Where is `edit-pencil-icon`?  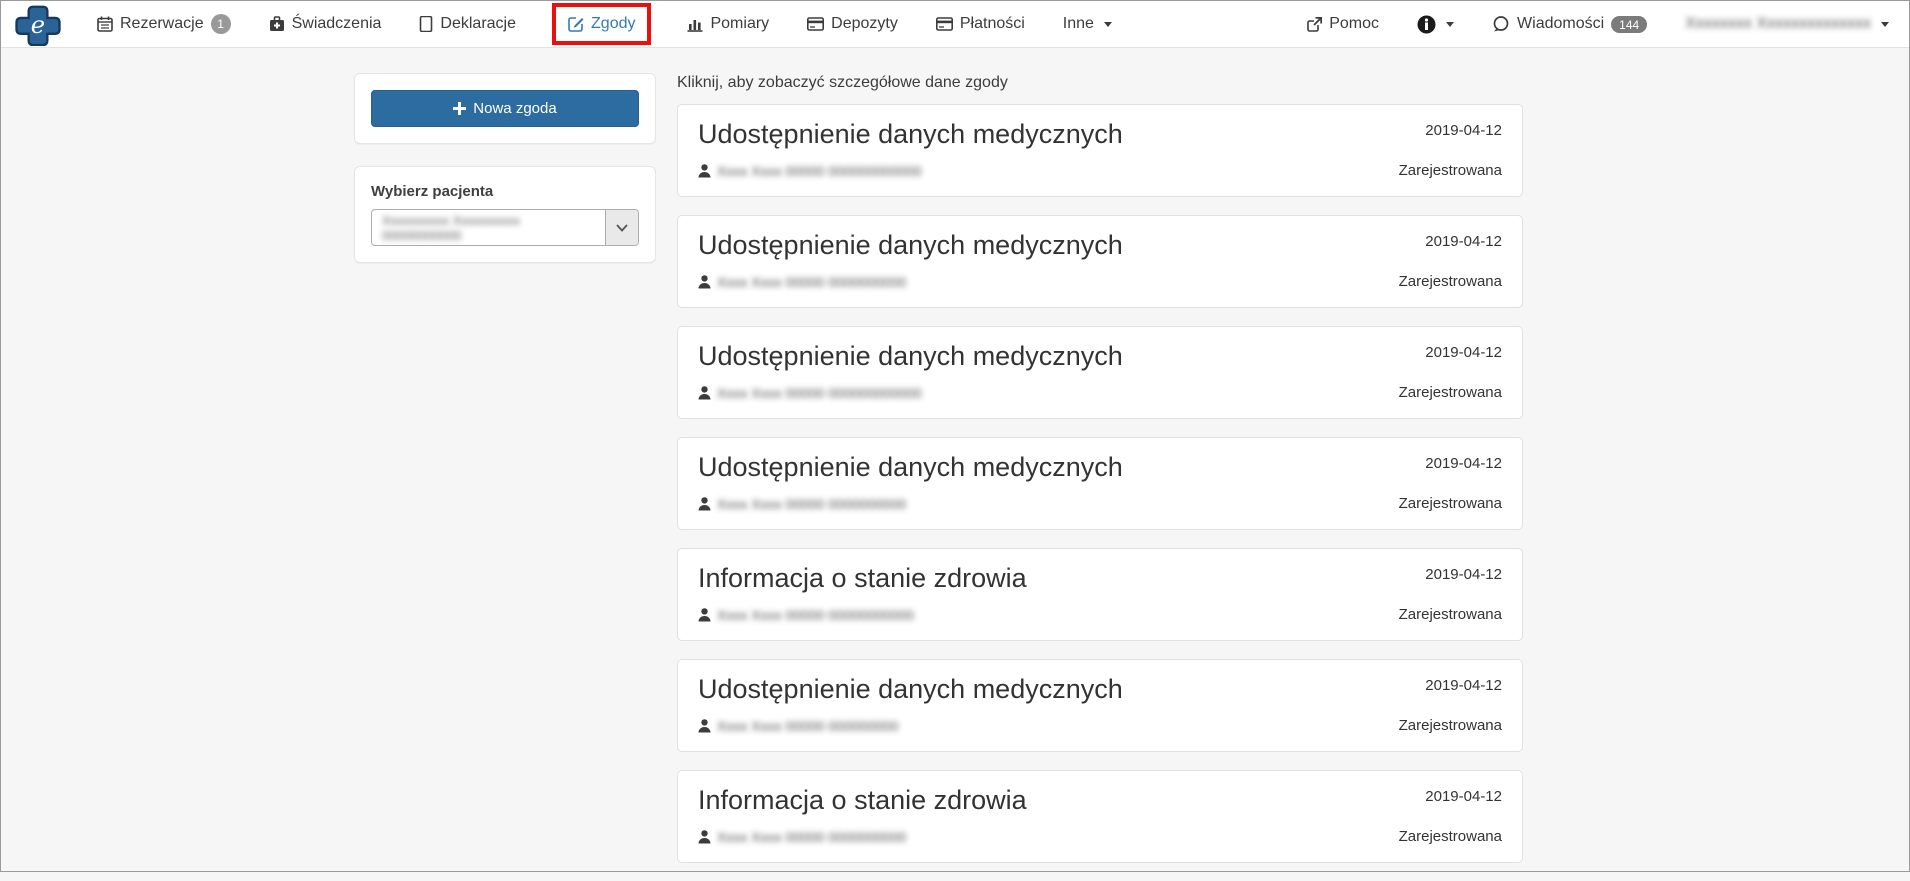 edit-pencil-icon is located at coordinates (576, 24).